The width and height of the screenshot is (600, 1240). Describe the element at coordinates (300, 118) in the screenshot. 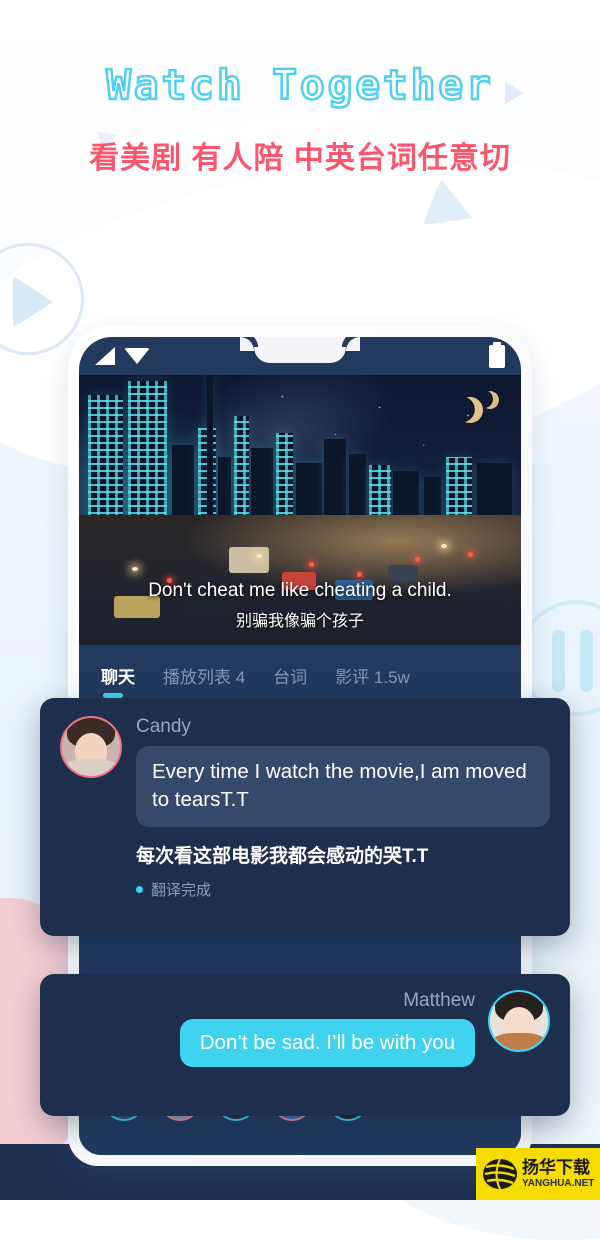

I see `promo-headline: Watch Together 看美剧 有人陪 中英台词任意切` at that location.